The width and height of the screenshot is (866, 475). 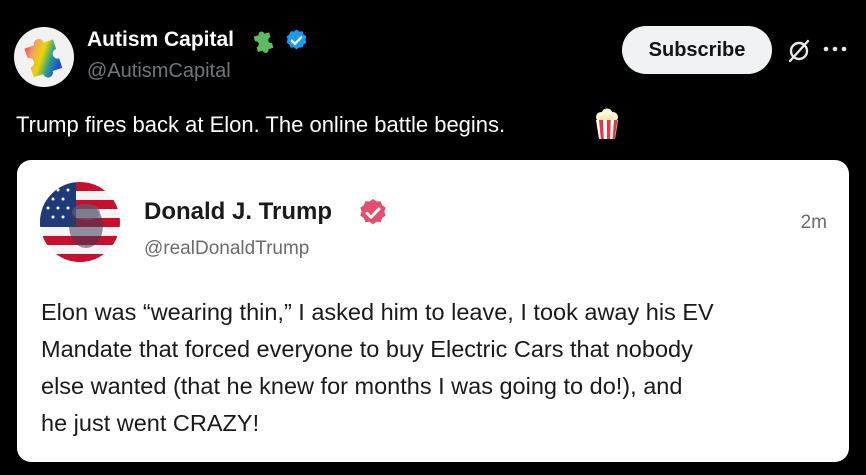 I want to click on subscribe-button: Subscribe, so click(x=697, y=50).